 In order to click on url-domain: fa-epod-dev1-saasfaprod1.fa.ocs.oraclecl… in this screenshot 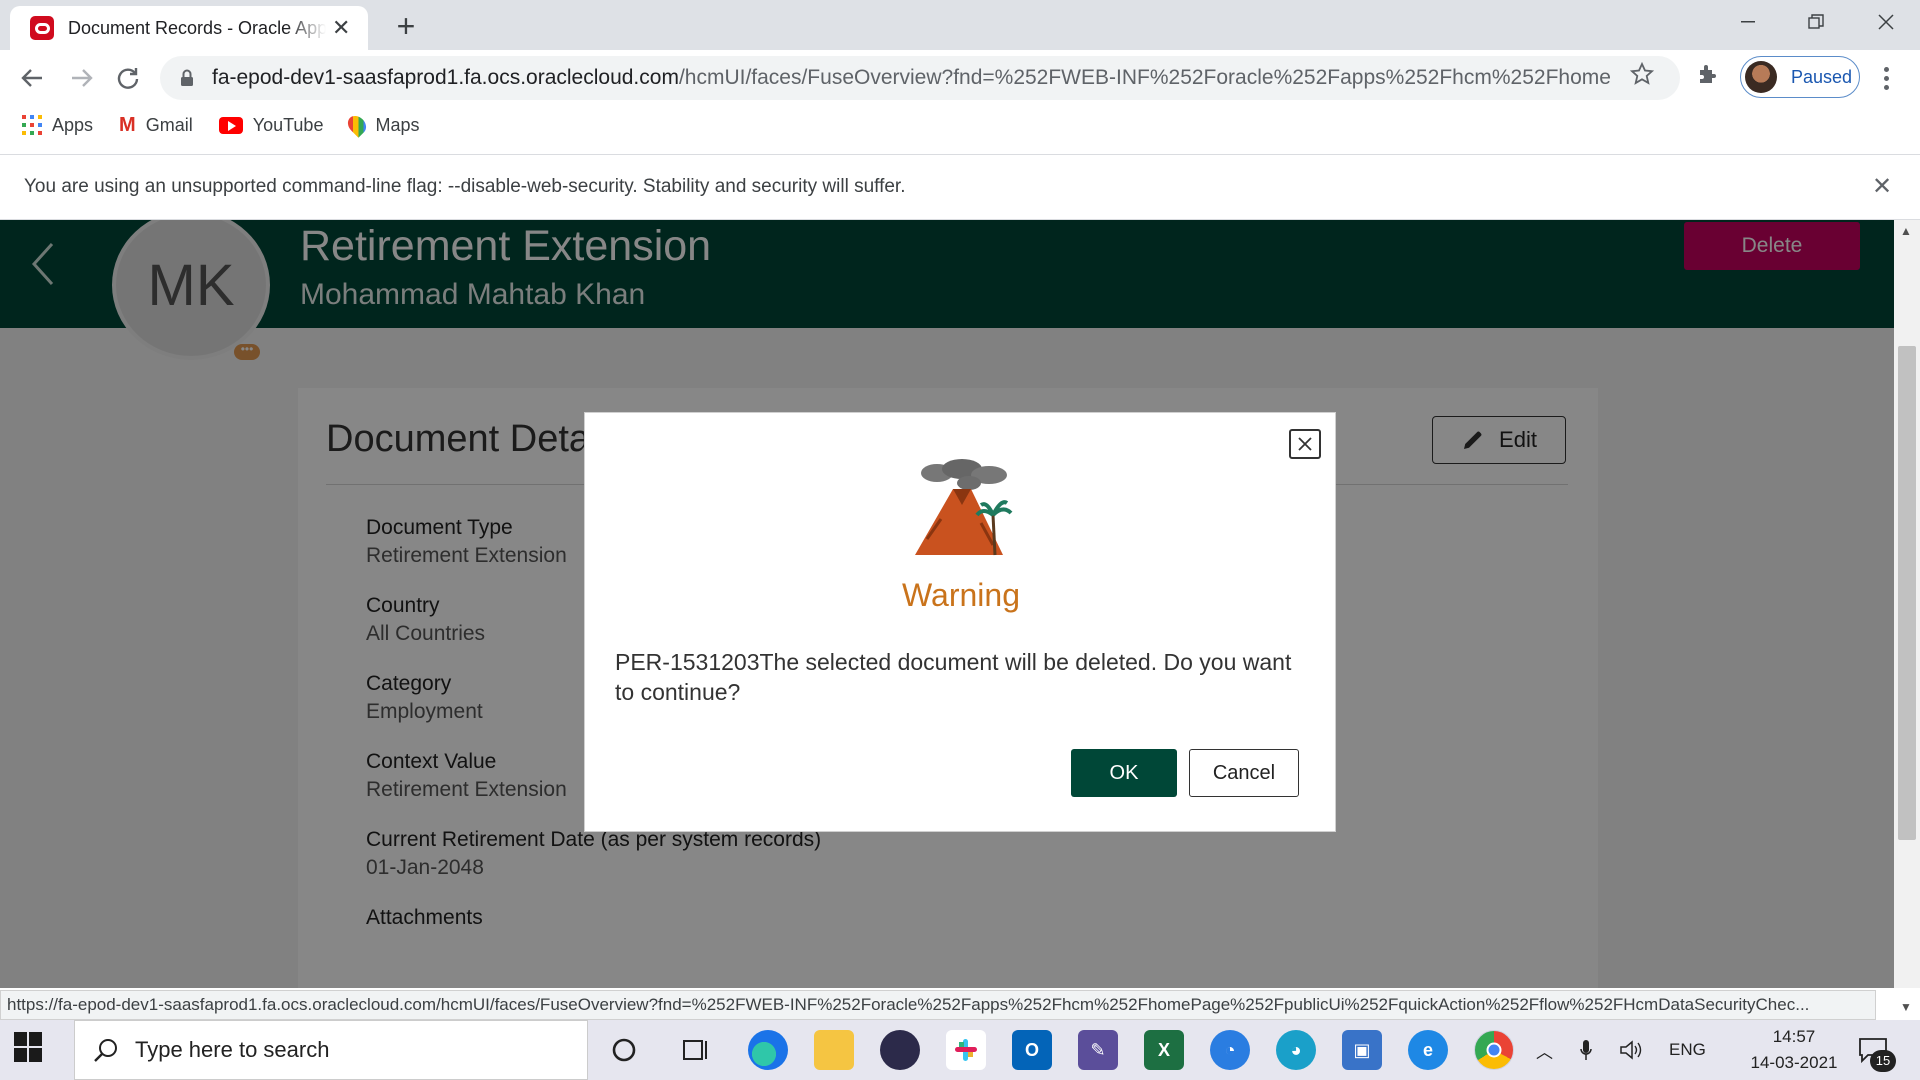, I will do `click(445, 77)`.